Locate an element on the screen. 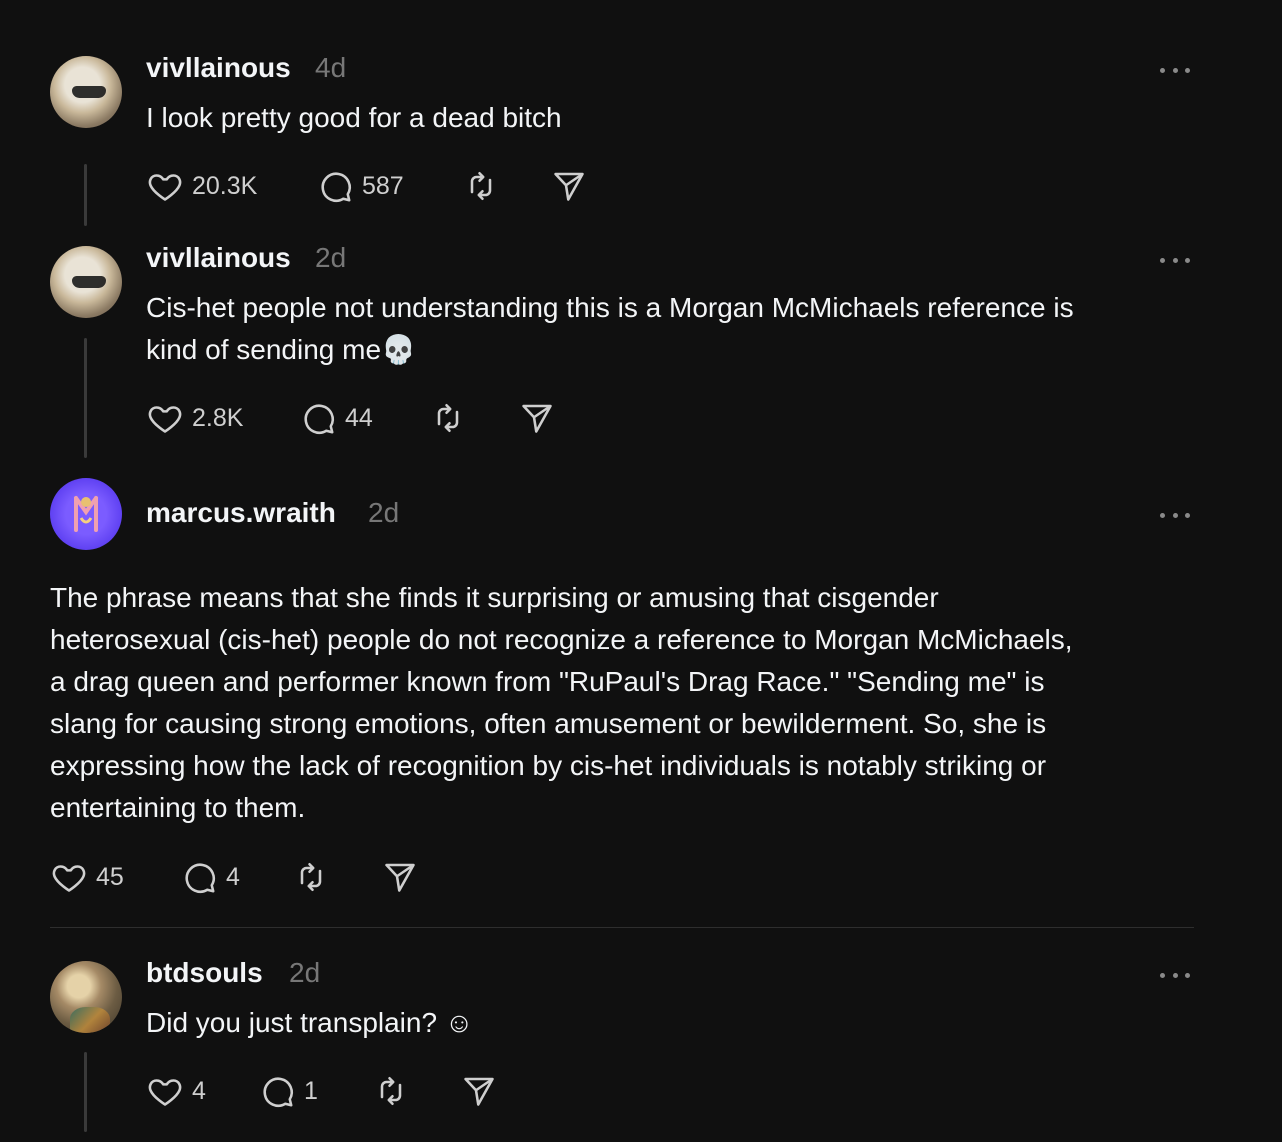 This screenshot has width=1282, height=1142. post-time: 4d is located at coordinates (331, 67).